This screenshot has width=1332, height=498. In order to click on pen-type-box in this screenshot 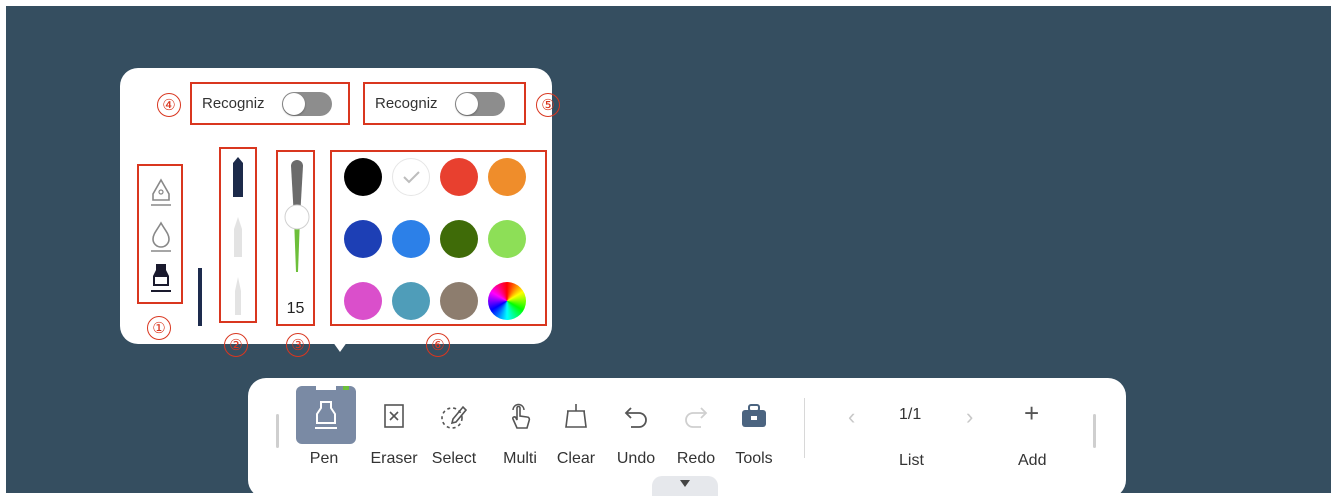, I will do `click(160, 234)`.